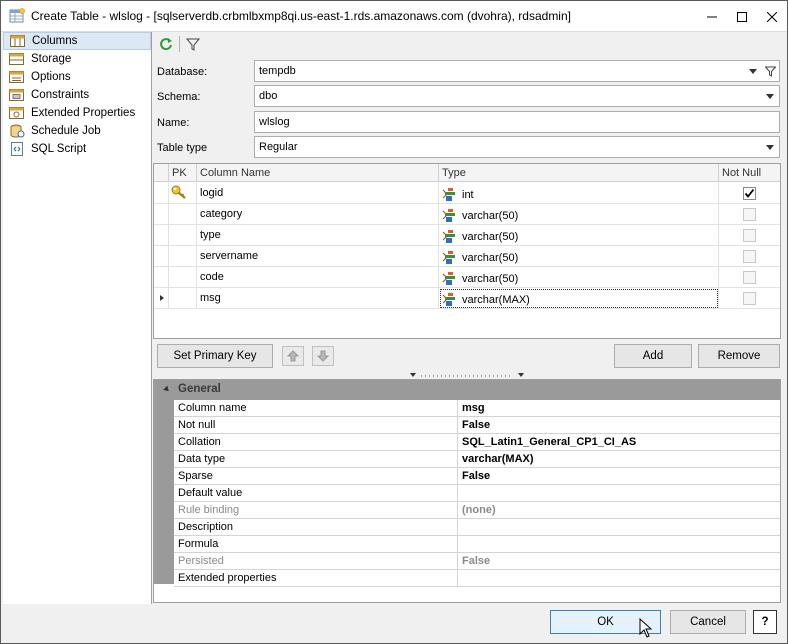  What do you see at coordinates (619, 459) in the screenshot?
I see `property-value: varchar(MAX)` at bounding box center [619, 459].